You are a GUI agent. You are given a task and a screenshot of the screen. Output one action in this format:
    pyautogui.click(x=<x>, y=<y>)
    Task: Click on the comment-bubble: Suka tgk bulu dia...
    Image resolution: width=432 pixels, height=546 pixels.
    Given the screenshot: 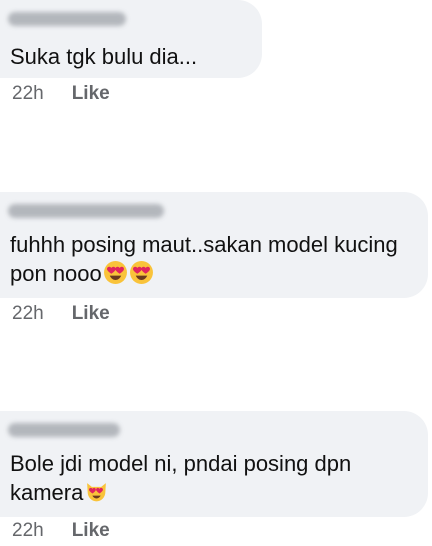 What is the action you would take?
    pyautogui.click(x=131, y=39)
    